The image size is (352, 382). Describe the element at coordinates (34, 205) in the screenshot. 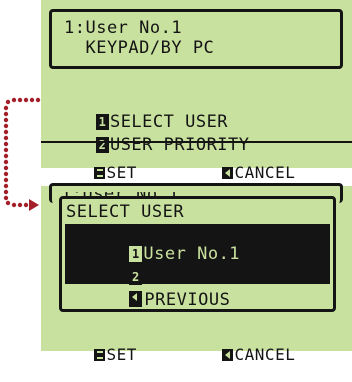

I see `arrow-head-icon` at that location.